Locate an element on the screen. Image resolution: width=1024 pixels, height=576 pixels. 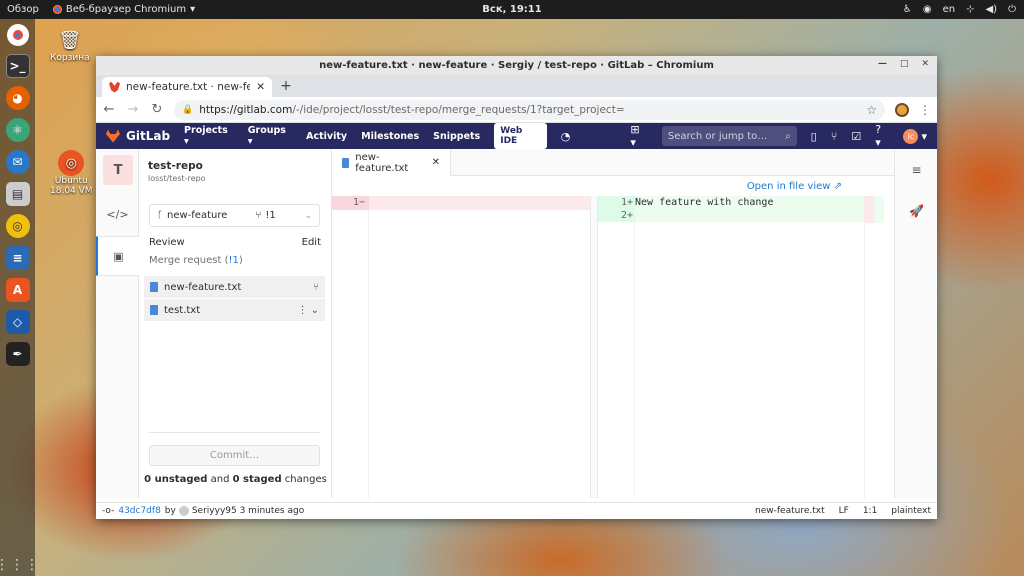
review-mode-icon: ▣ is located at coordinates (117, 256).